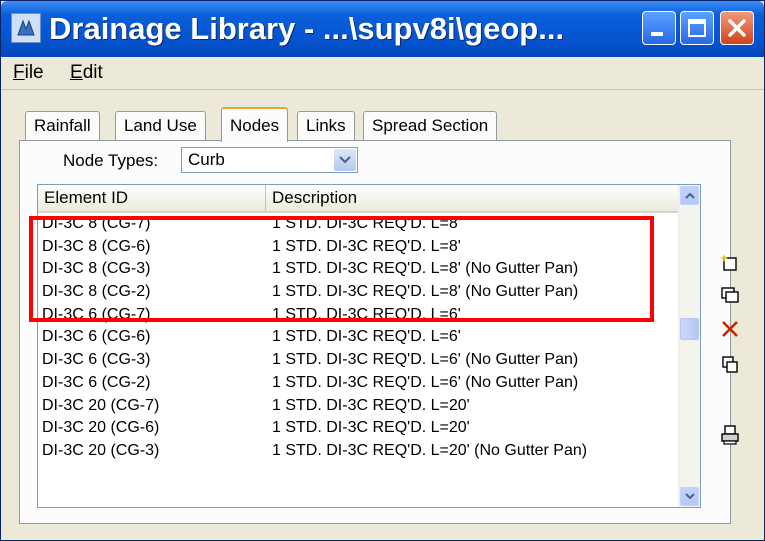 The height and width of the screenshot is (541, 765). Describe the element at coordinates (255, 124) in the screenshot. I see `tab-nodes: Nodes` at that location.